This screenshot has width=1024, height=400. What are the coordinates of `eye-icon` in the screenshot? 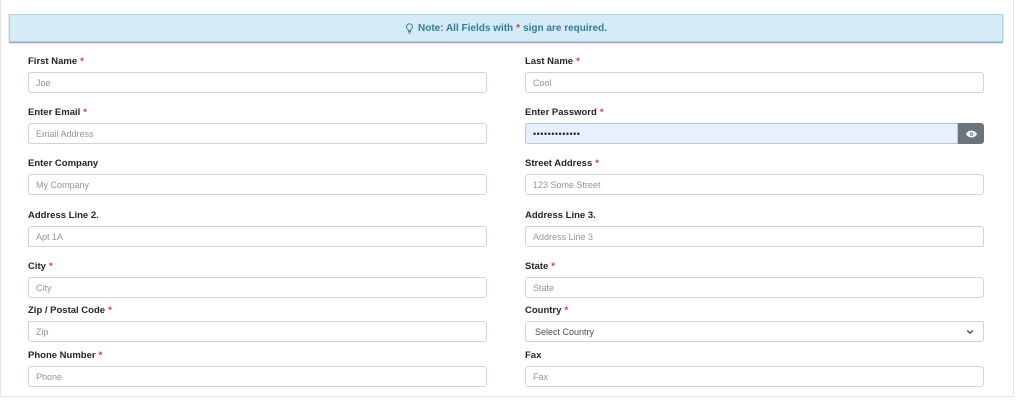 It's located at (971, 133).